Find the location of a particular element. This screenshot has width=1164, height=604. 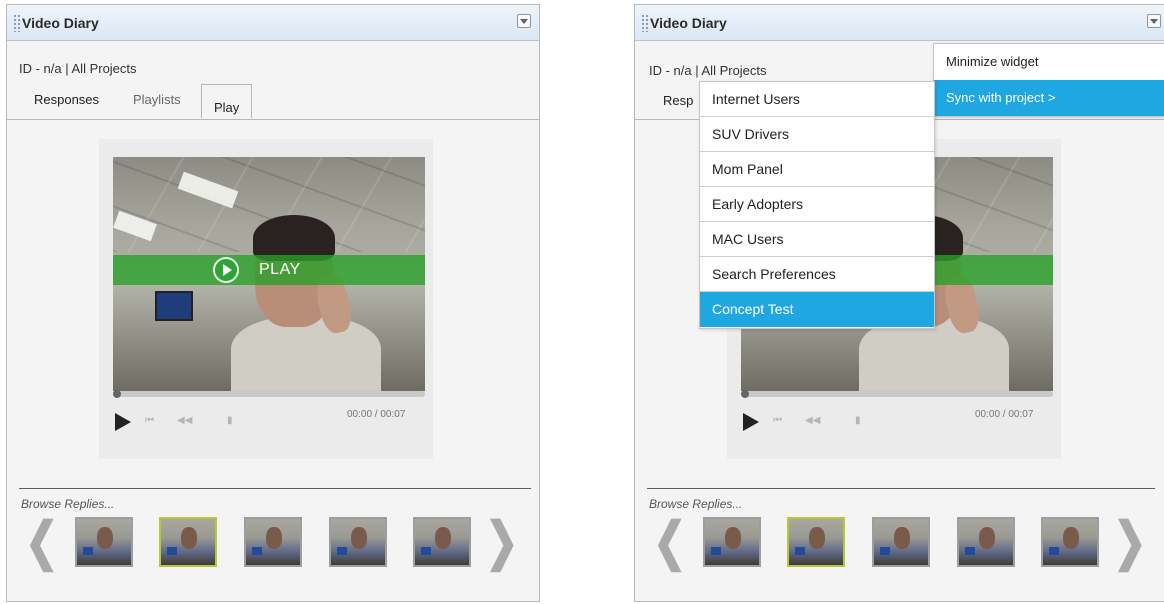

project-item-concept-test: Concept Test is located at coordinates (817, 309).